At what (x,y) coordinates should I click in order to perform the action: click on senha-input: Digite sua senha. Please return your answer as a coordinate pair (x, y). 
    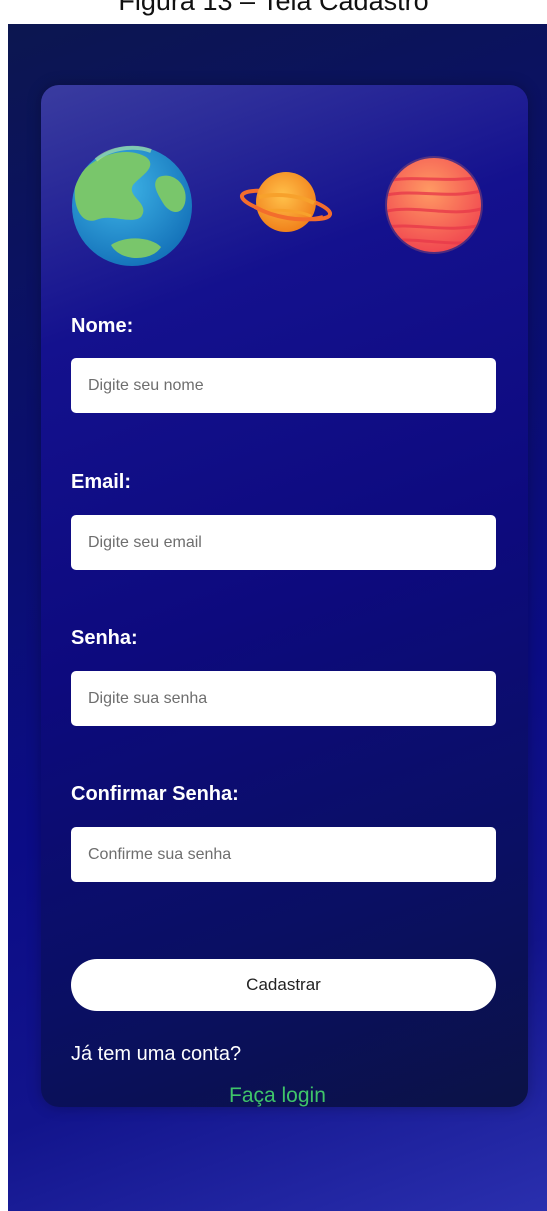
    Looking at the image, I should click on (283, 698).